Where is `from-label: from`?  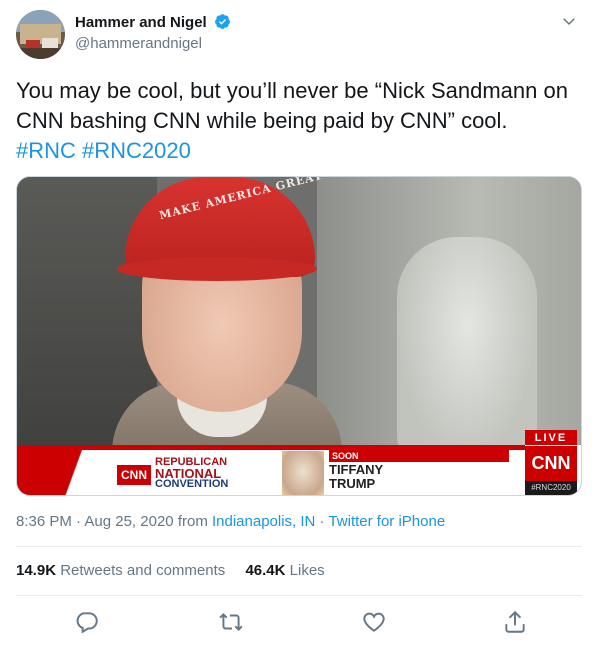 from-label: from is located at coordinates (192, 521).